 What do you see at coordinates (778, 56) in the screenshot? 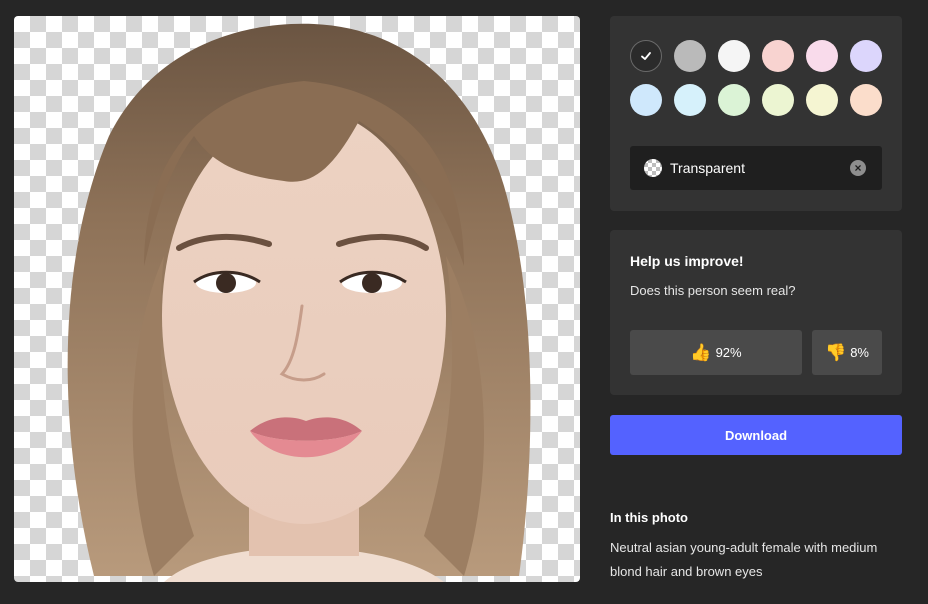
I see `swatch-pink` at bounding box center [778, 56].